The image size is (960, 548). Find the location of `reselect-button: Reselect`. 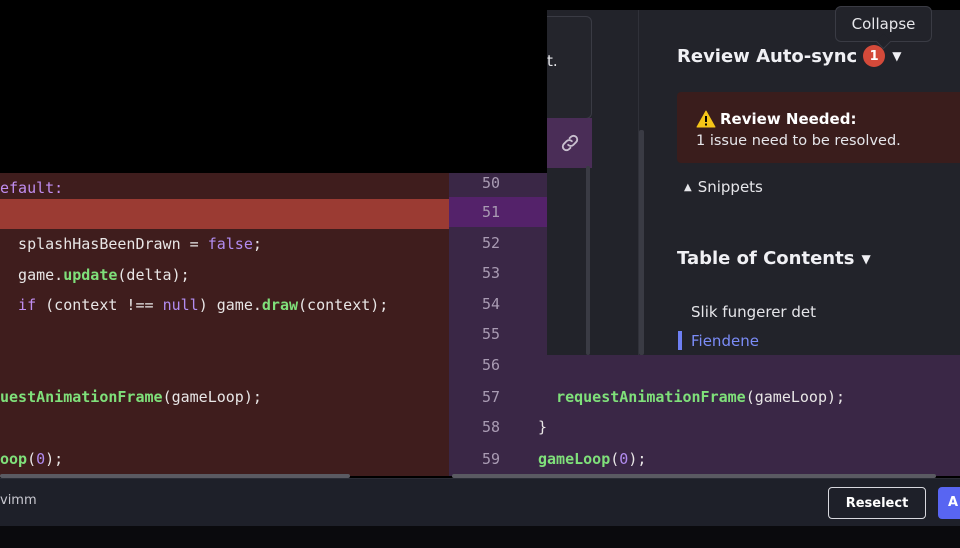

reselect-button: Reselect is located at coordinates (877, 503).